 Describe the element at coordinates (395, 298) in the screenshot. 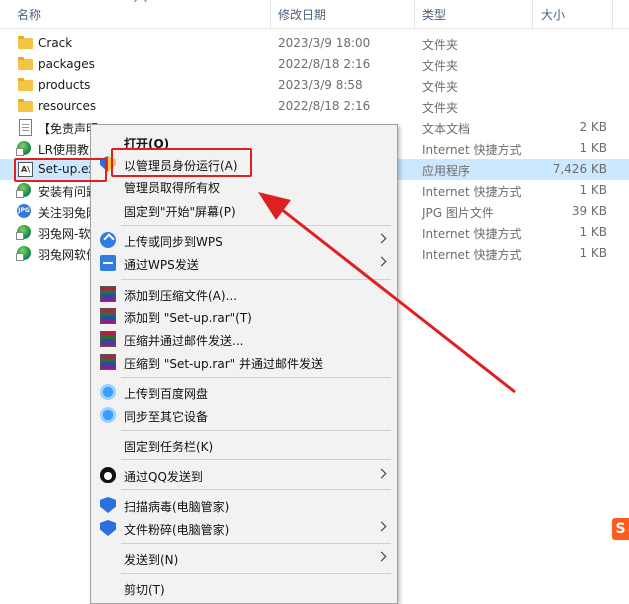

I see `arrow-shaft` at that location.